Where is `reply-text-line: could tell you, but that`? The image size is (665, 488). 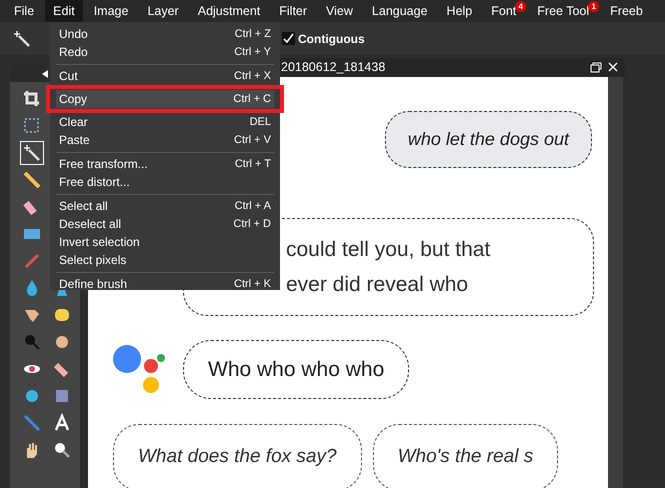
reply-text-line: could tell you, but that is located at coordinates (389, 249).